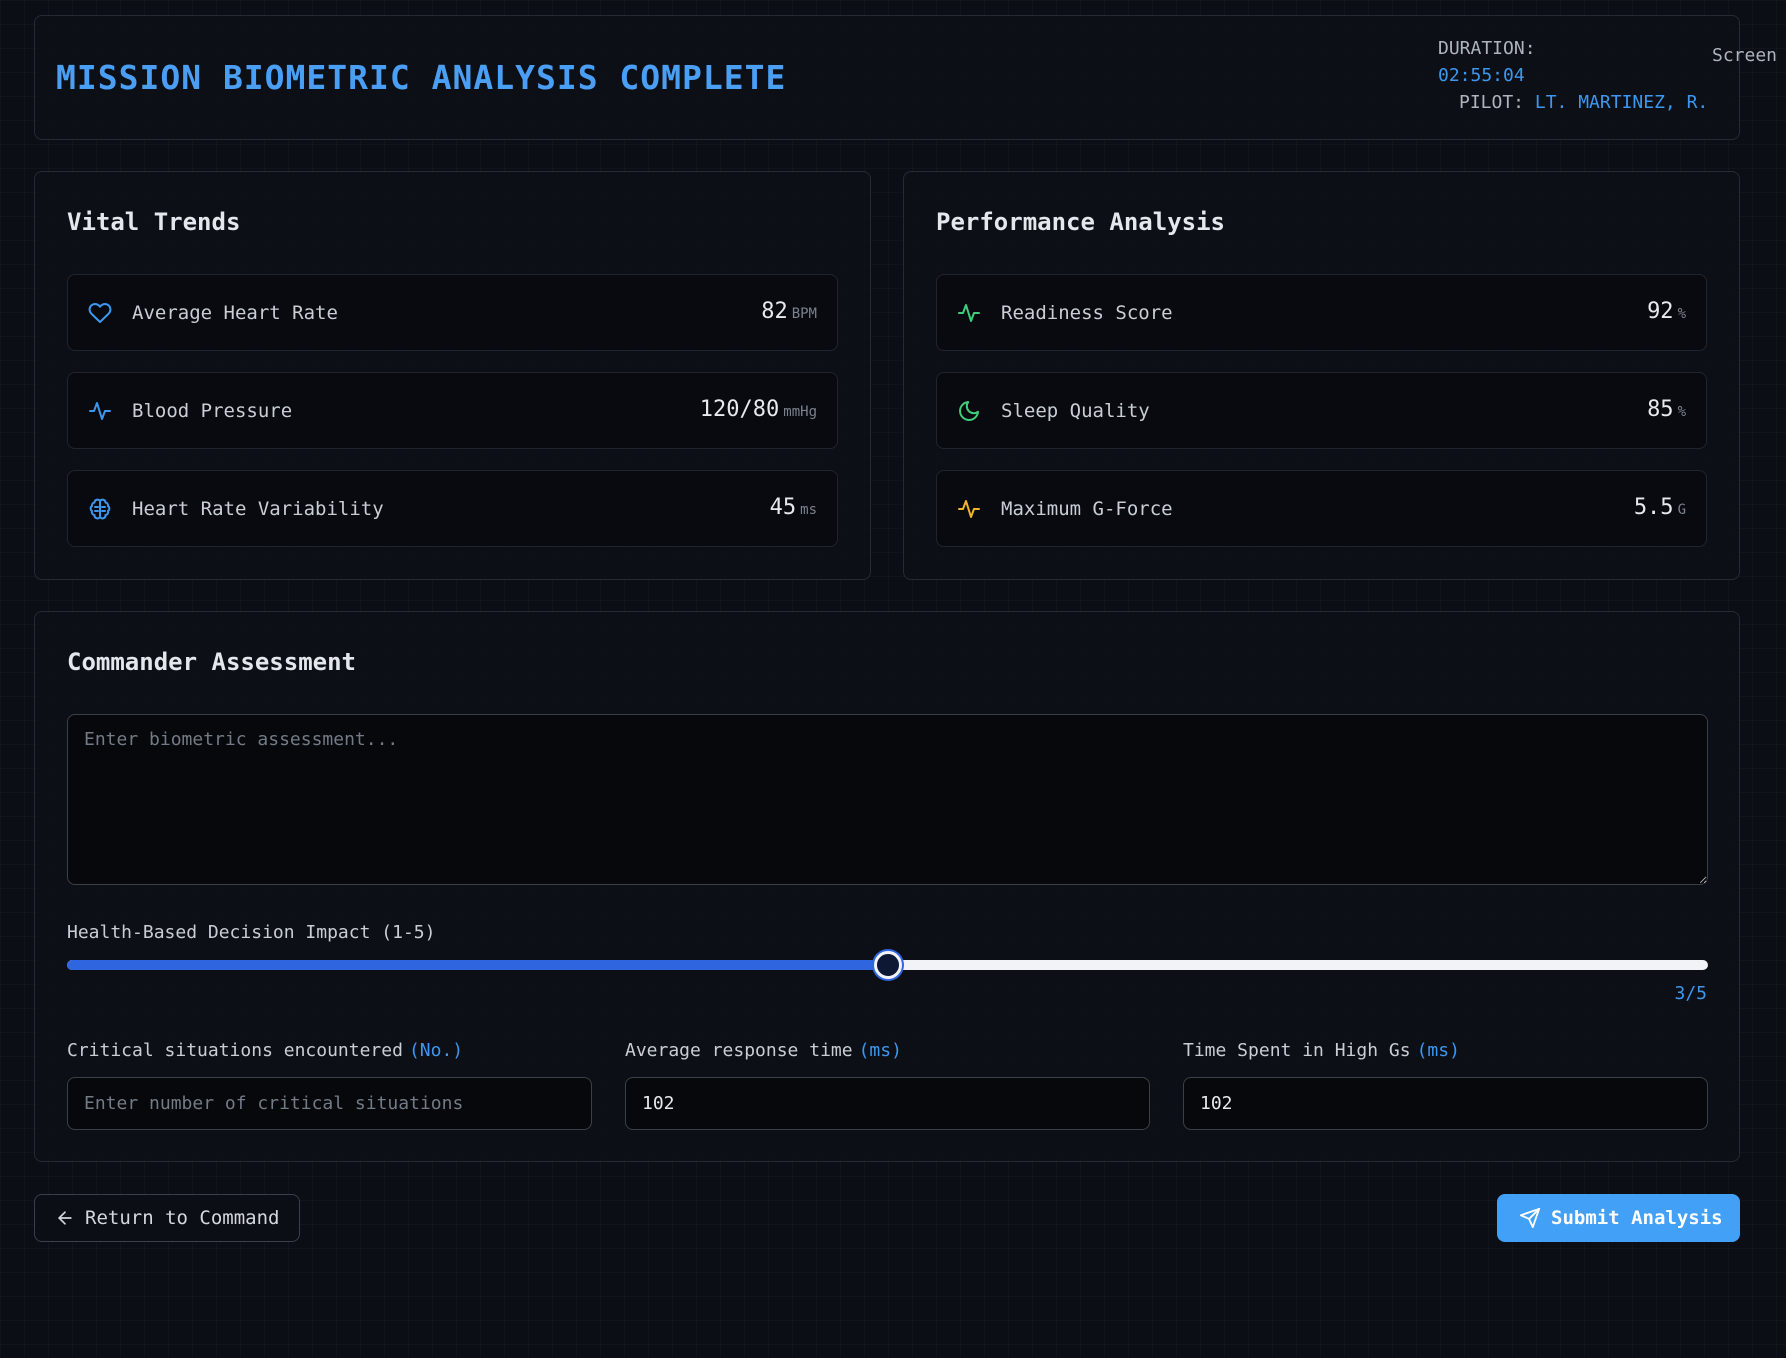 Image resolution: width=1786 pixels, height=1358 pixels. I want to click on screen-label: Screen, so click(1745, 55).